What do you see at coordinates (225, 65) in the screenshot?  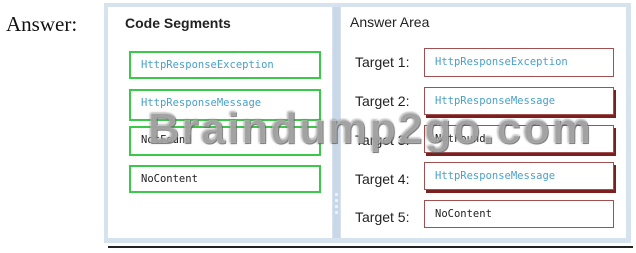 I see `code-segment-item: HttpResponseException` at bounding box center [225, 65].